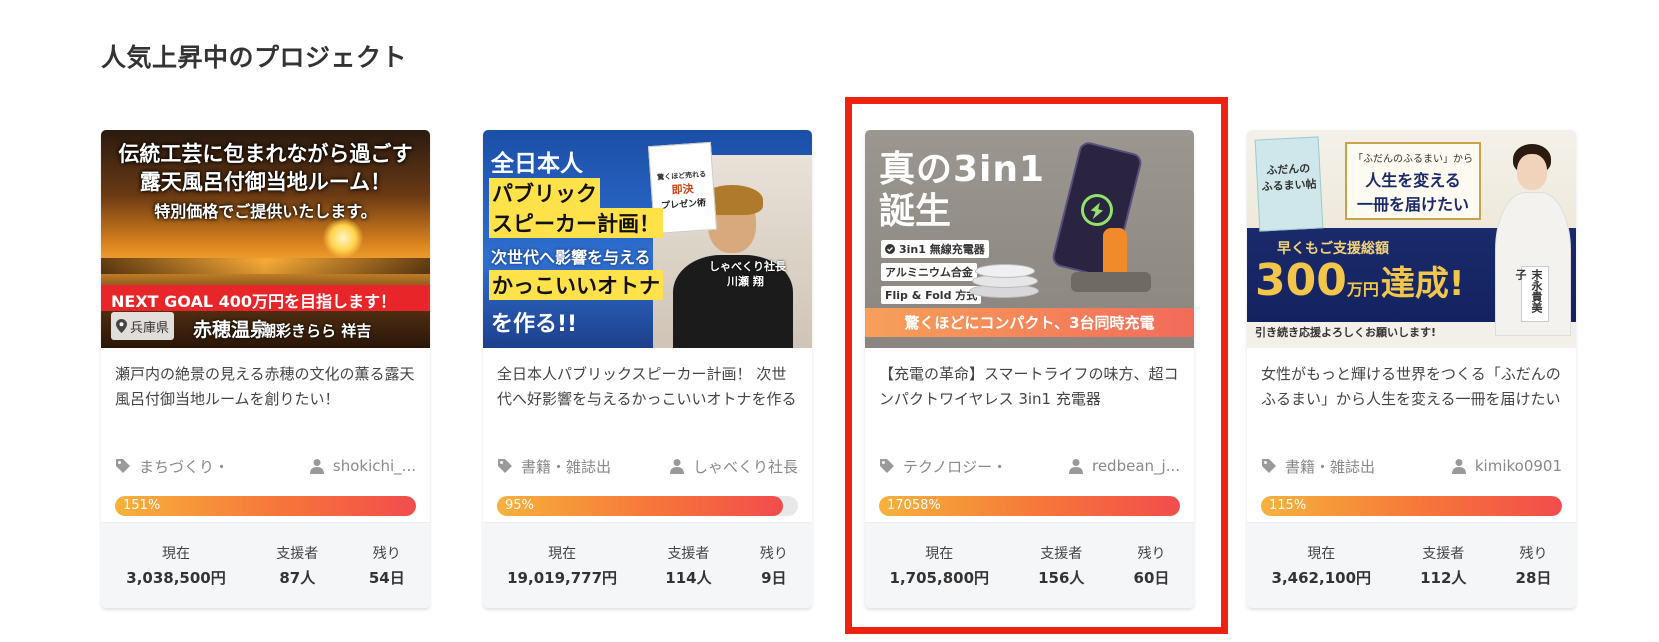 This screenshot has width=1659, height=642. I want to click on thumb-subline: 特別価格でご提供いたします。, so click(265, 211).